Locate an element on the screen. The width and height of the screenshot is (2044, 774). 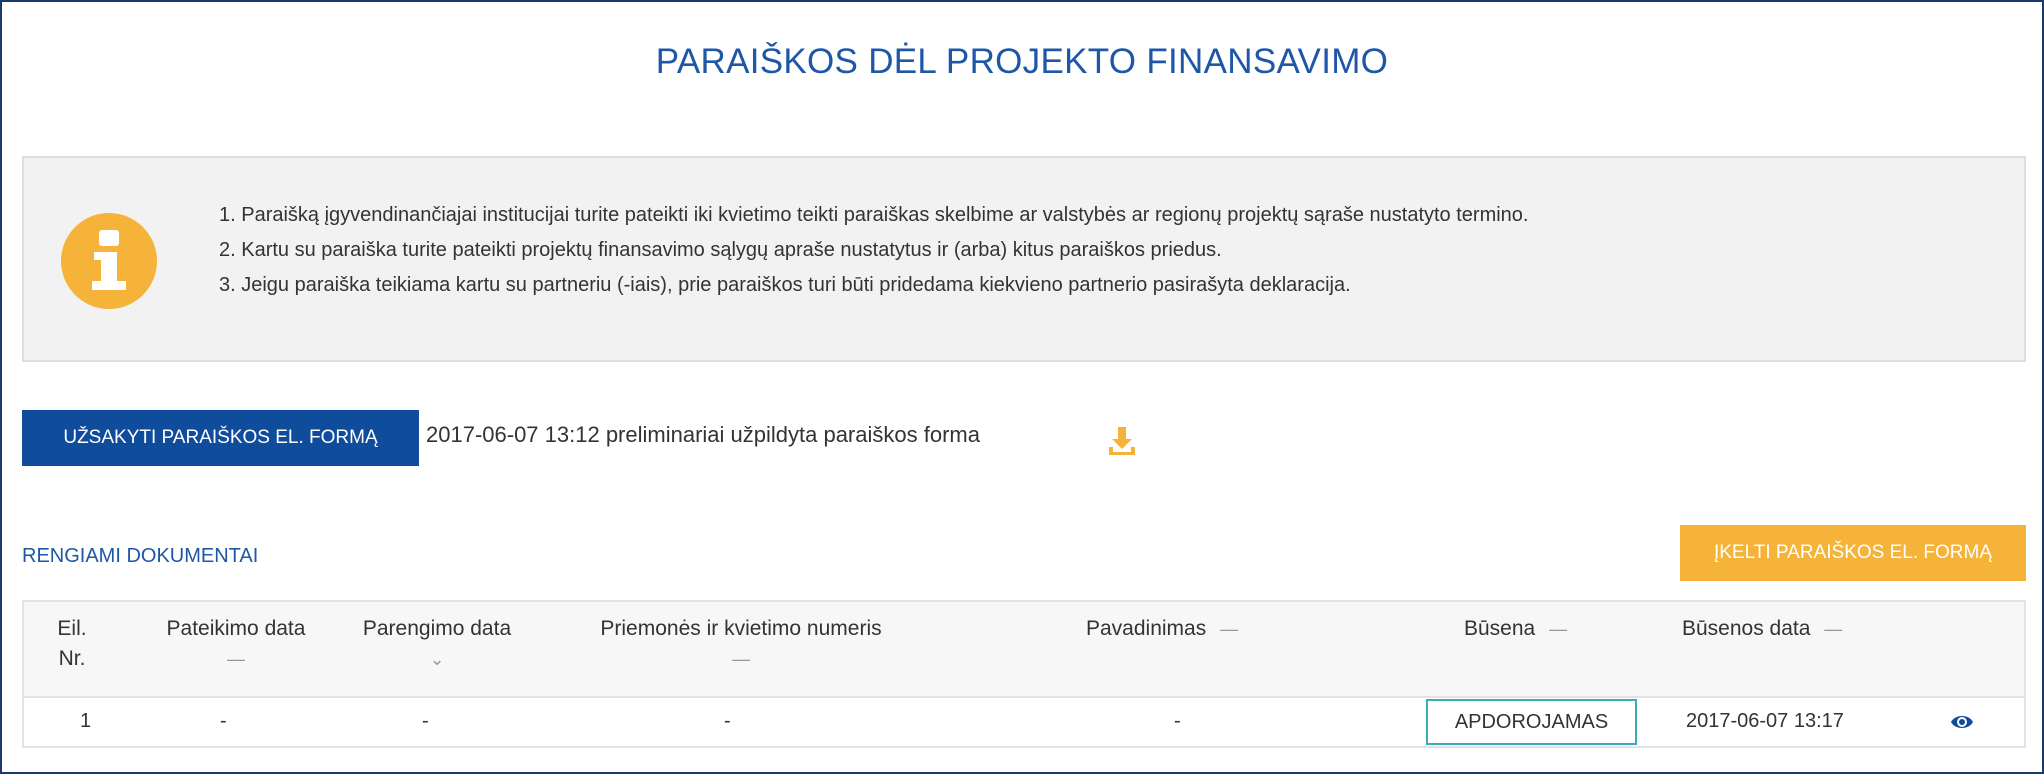
cell-nr: 1 is located at coordinates (86, 721).